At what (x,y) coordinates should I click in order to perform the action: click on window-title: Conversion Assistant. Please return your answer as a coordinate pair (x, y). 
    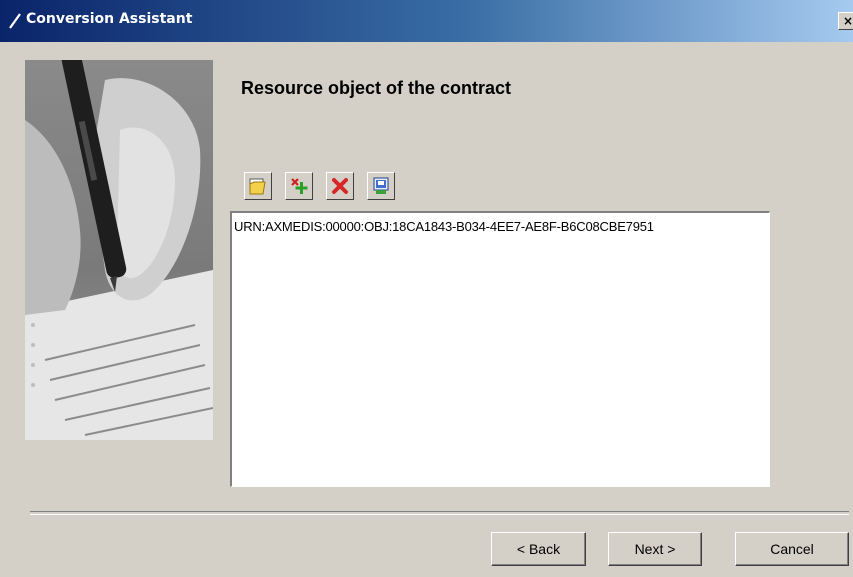
    Looking at the image, I should click on (109, 19).